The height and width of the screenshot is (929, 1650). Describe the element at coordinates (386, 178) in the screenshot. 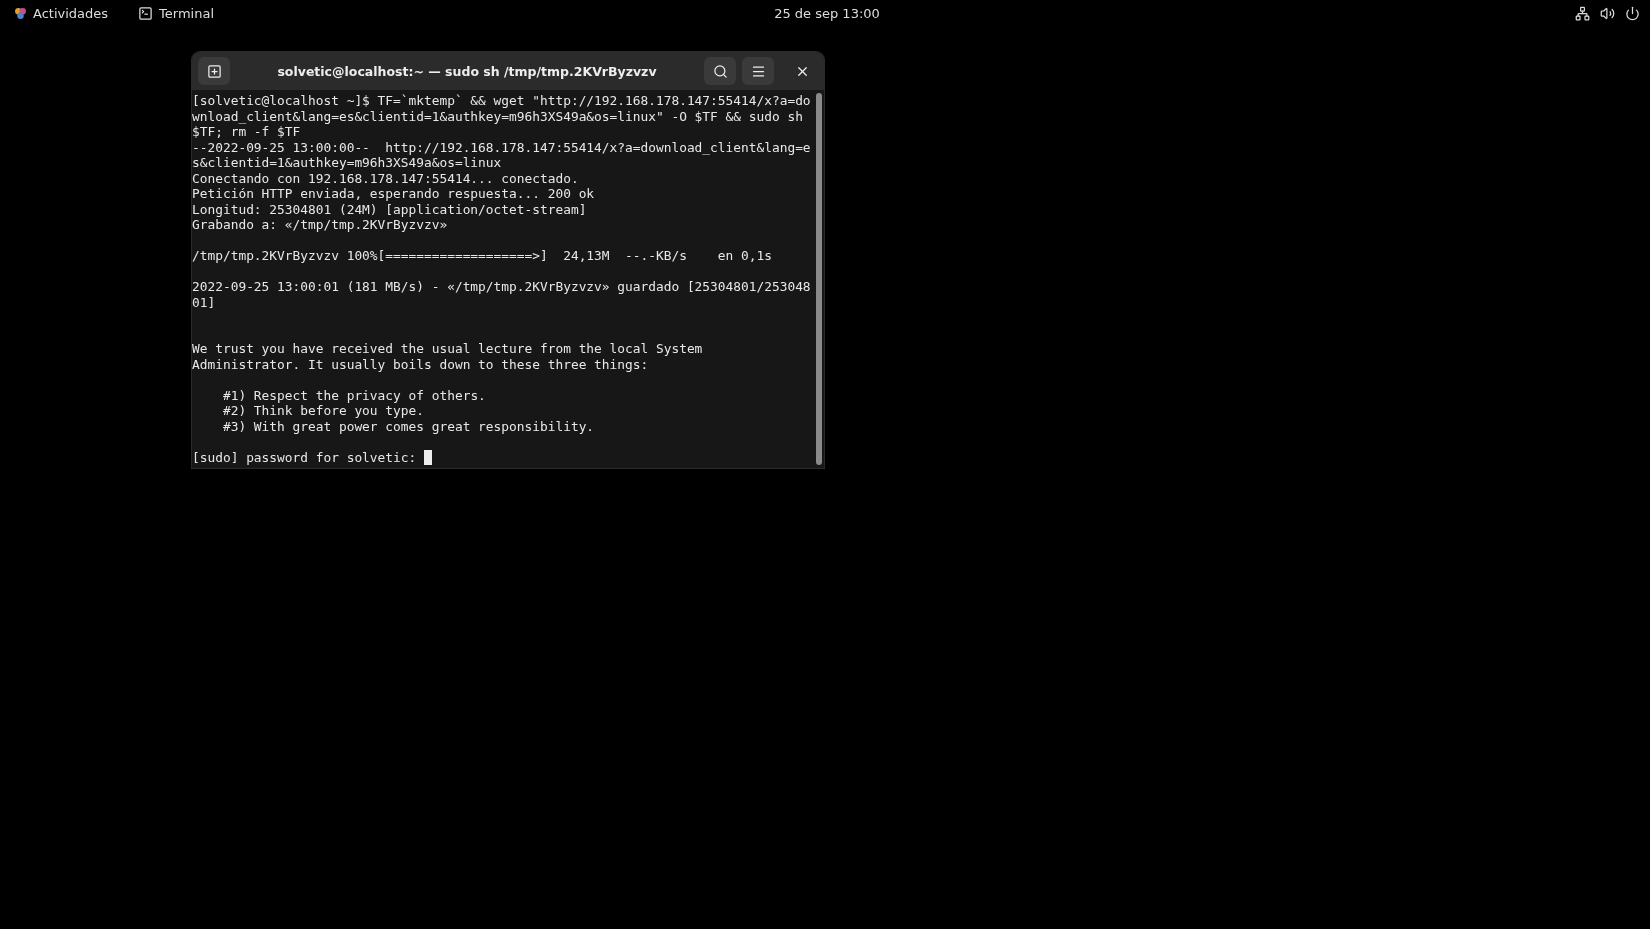

I see `terminal-line: Conectando con 192.168.178.147:55414... conectado.` at that location.